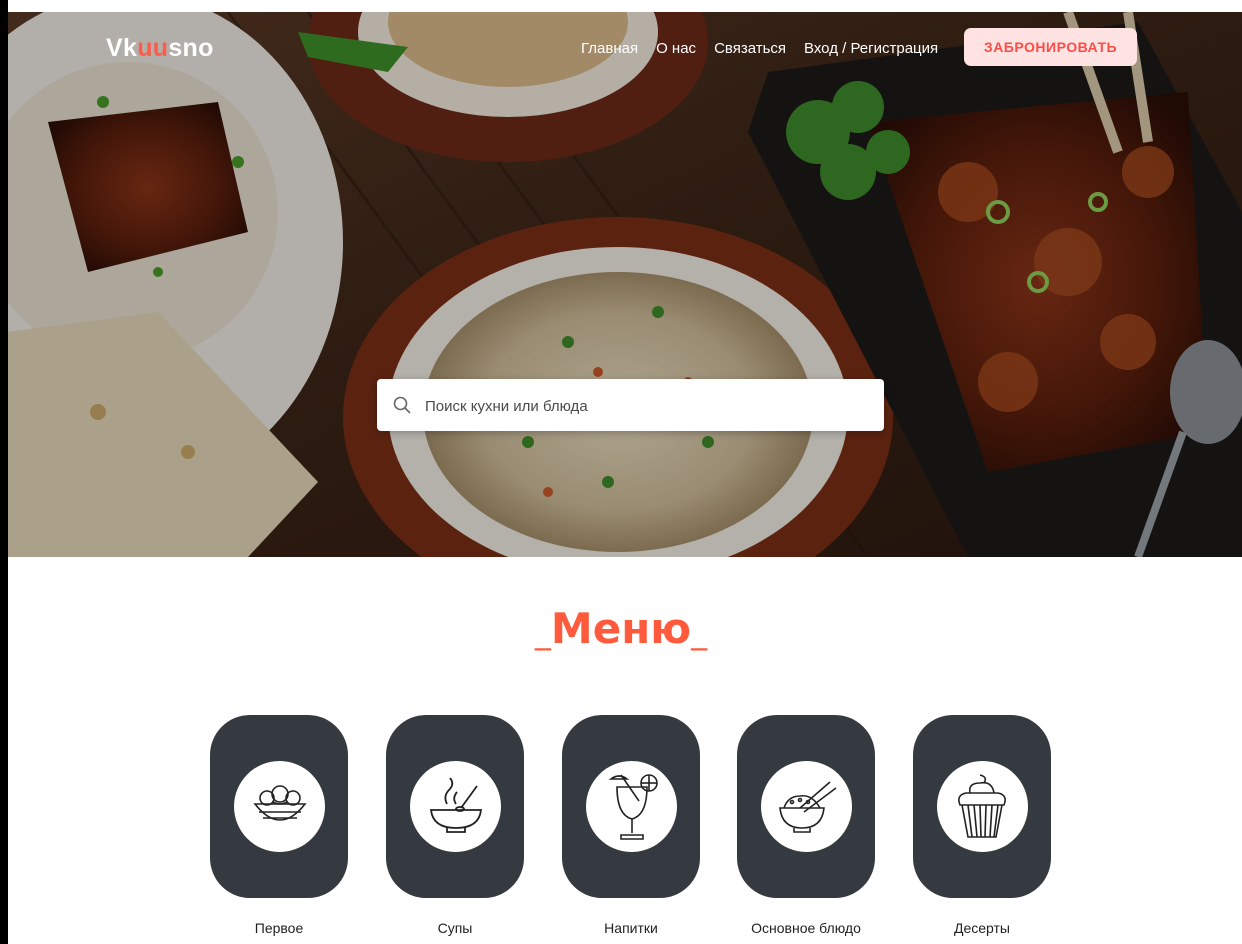 The width and height of the screenshot is (1242, 944). What do you see at coordinates (621, 6) in the screenshot?
I see `page-top-strip` at bounding box center [621, 6].